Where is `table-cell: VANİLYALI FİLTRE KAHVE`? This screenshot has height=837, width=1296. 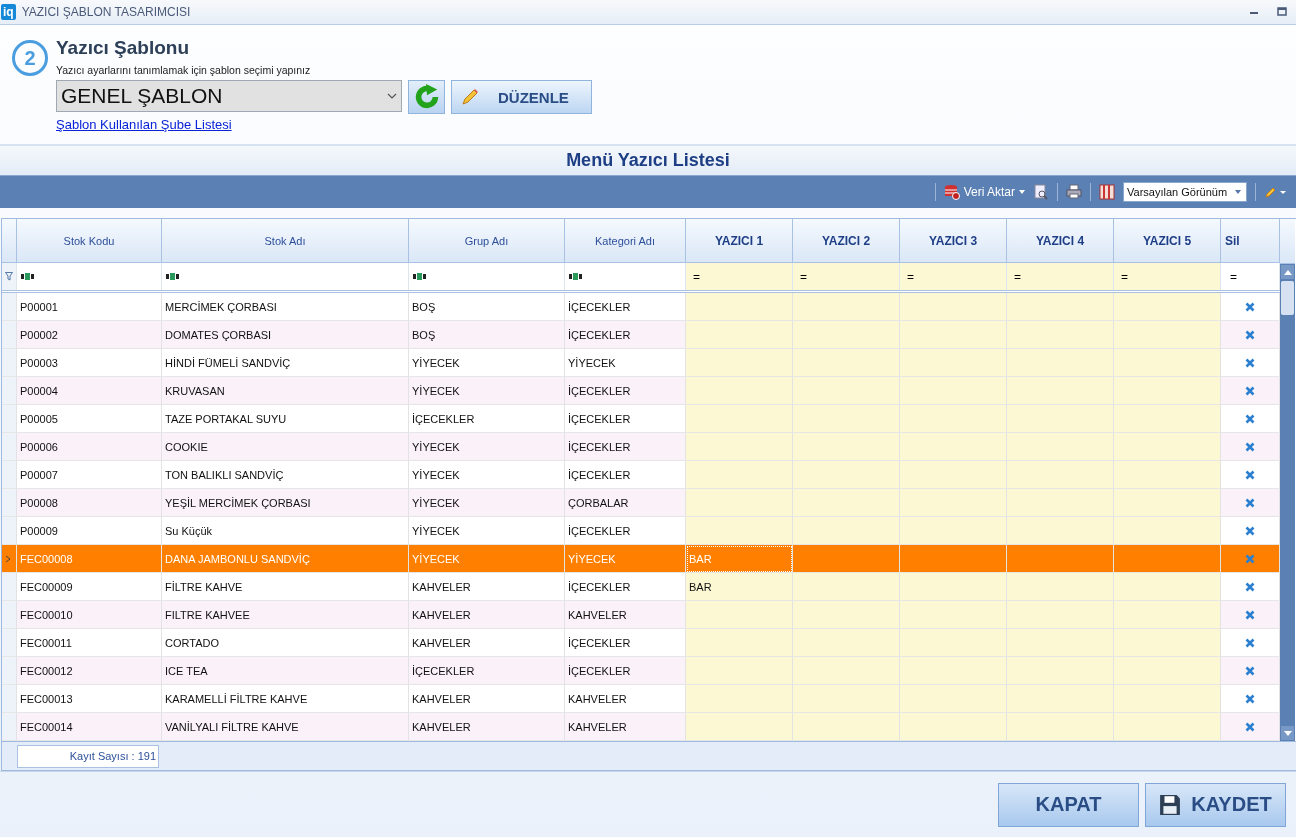 table-cell: VANİLYALI FİLTRE KAHVE is located at coordinates (285, 727).